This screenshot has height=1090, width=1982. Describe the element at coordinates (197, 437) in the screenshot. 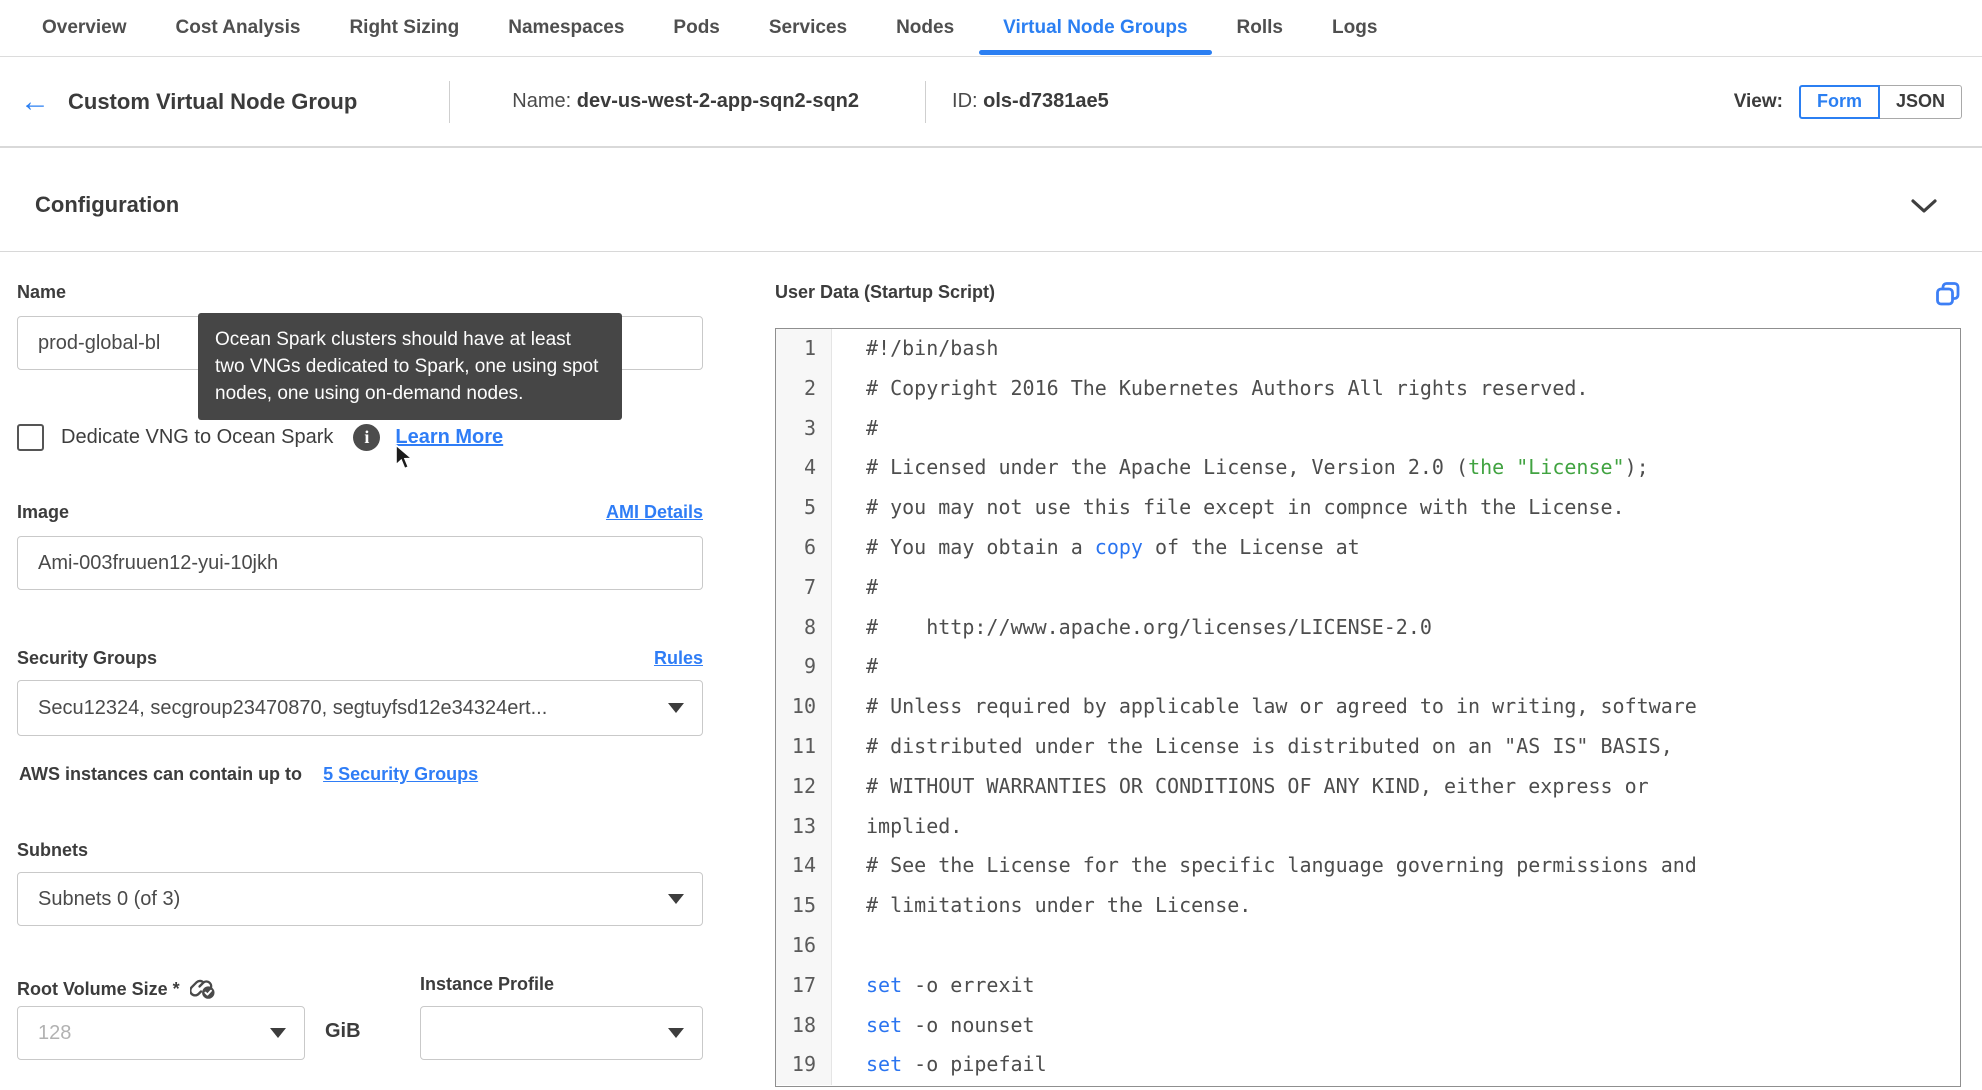

I see `dedicate-vng-label: Dedicate VNG to Ocean Spark` at that location.